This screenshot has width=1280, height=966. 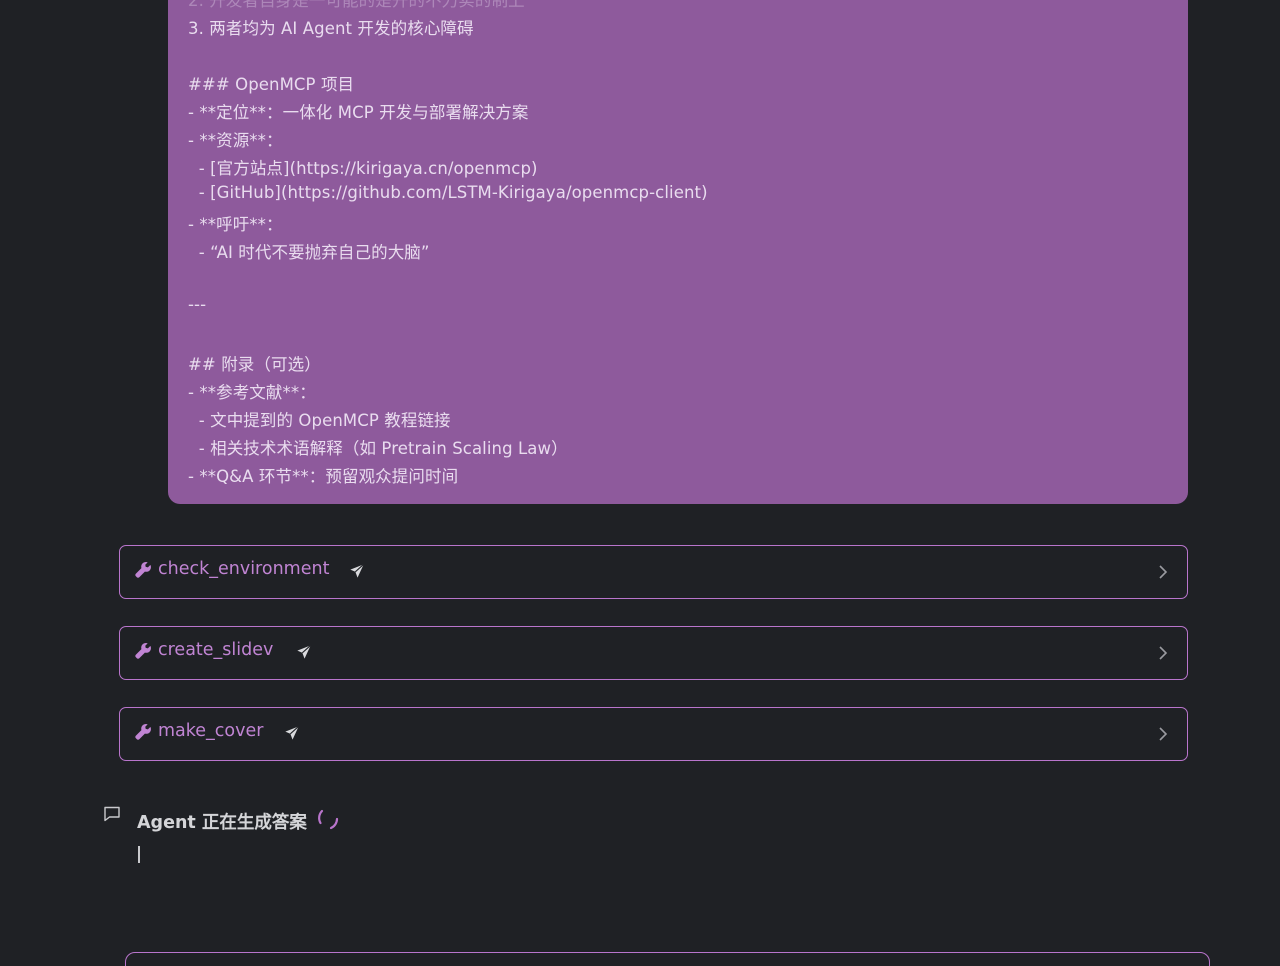 What do you see at coordinates (309, 252) in the screenshot?
I see `message-line: - “AI 时代不要抛弃自己的大脑”` at bounding box center [309, 252].